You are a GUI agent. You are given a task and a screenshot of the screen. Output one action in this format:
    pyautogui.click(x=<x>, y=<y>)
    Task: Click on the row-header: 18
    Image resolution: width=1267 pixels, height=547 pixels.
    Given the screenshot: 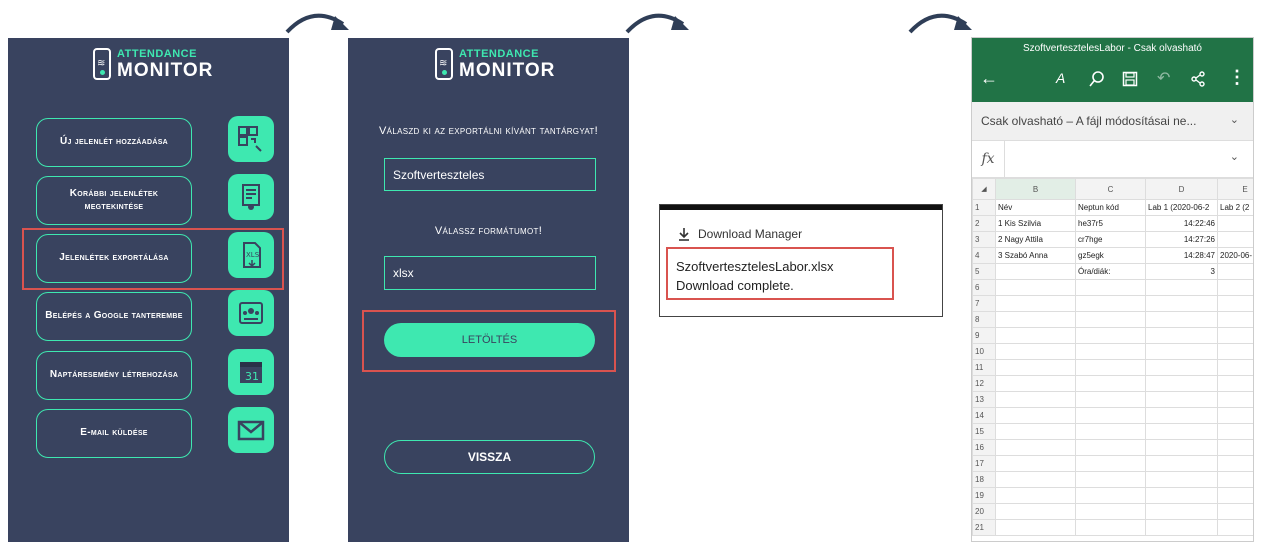 What is the action you would take?
    pyautogui.click(x=984, y=479)
    